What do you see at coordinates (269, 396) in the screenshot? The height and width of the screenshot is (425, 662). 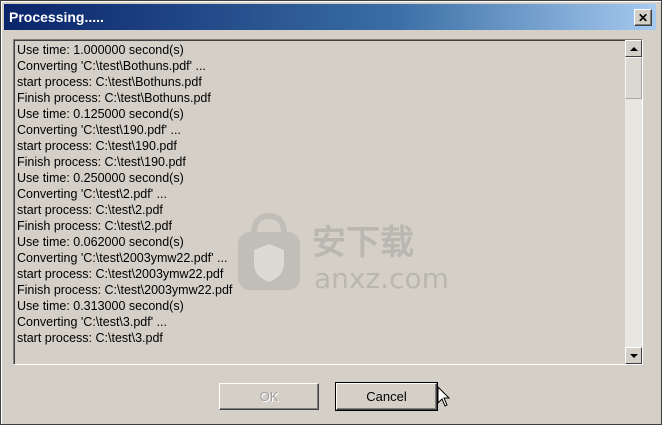 I see `ok-button: OK` at bounding box center [269, 396].